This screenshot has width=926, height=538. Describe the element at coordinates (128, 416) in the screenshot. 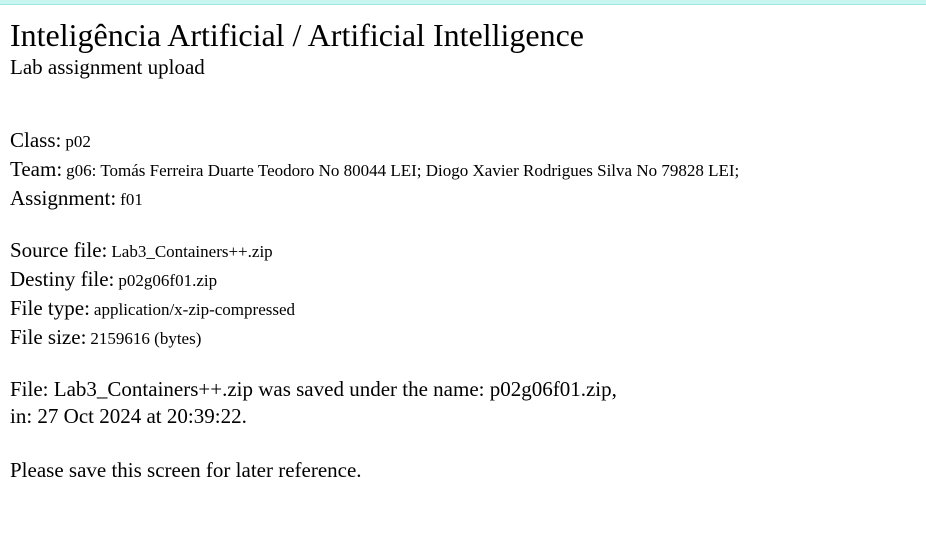

I see `save-result-line-2: in: 27 Oct 2024 at 20:39:22.` at that location.